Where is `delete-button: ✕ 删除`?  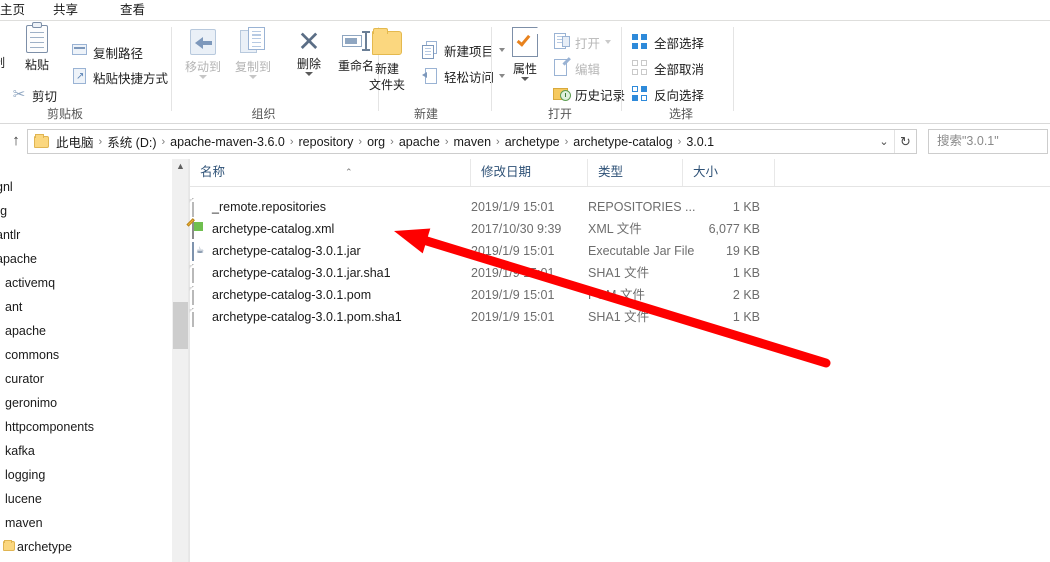
delete-button: ✕ 删除 is located at coordinates (309, 50).